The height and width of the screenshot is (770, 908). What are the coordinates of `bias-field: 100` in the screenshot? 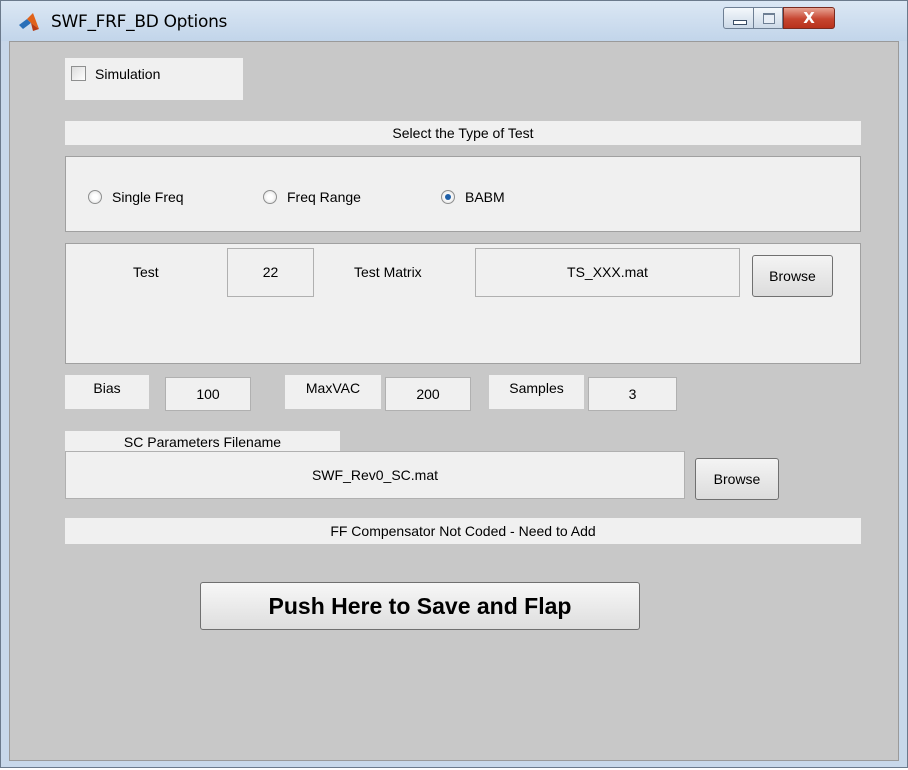 It's located at (208, 394).